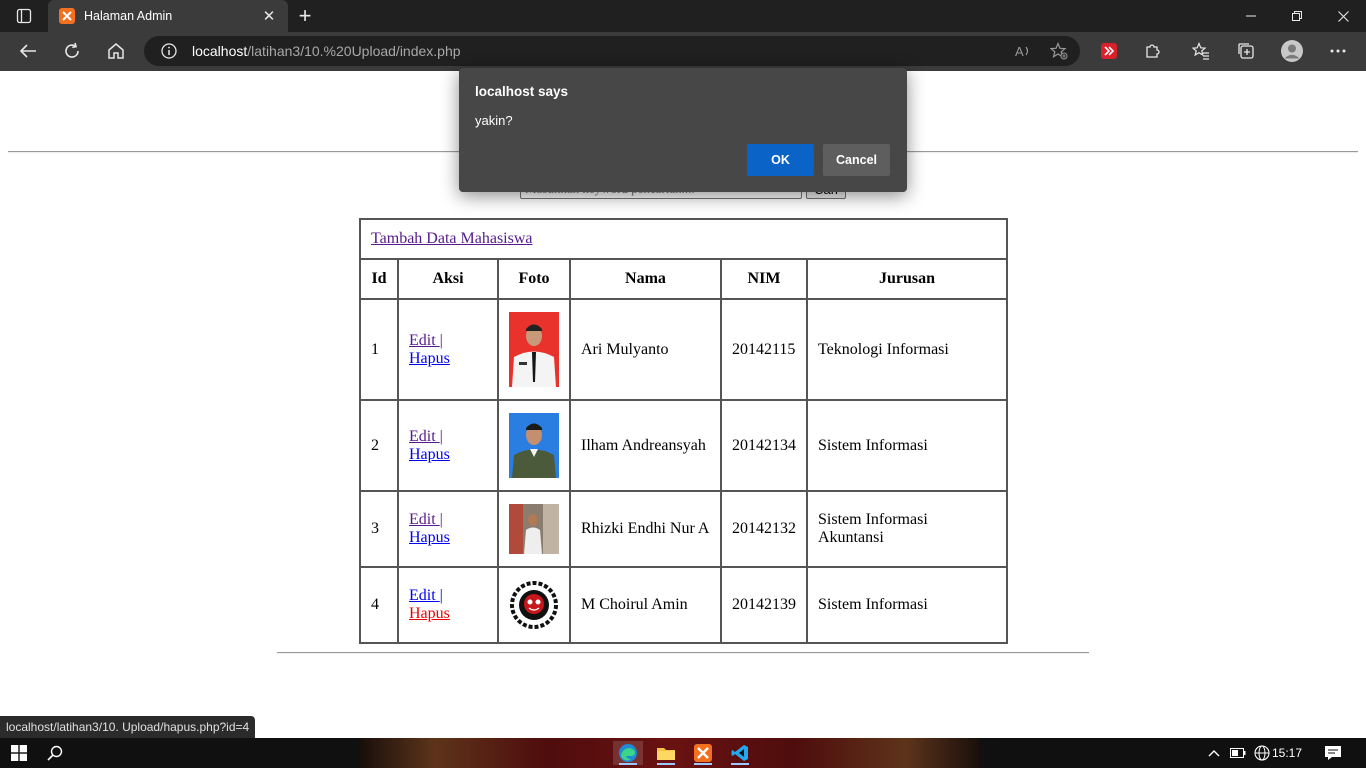 This screenshot has height=768, width=1366. What do you see at coordinates (452, 238) in the screenshot?
I see `add-student-link: Tambah Data Mahasiswa` at bounding box center [452, 238].